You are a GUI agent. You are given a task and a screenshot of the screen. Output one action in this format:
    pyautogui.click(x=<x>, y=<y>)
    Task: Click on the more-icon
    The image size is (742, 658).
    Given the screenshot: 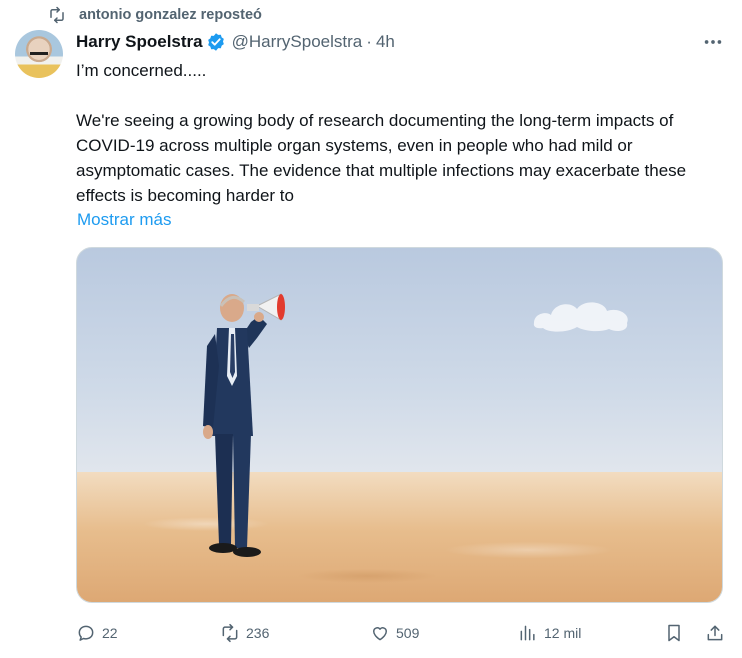 What is the action you would take?
    pyautogui.click(x=713, y=42)
    